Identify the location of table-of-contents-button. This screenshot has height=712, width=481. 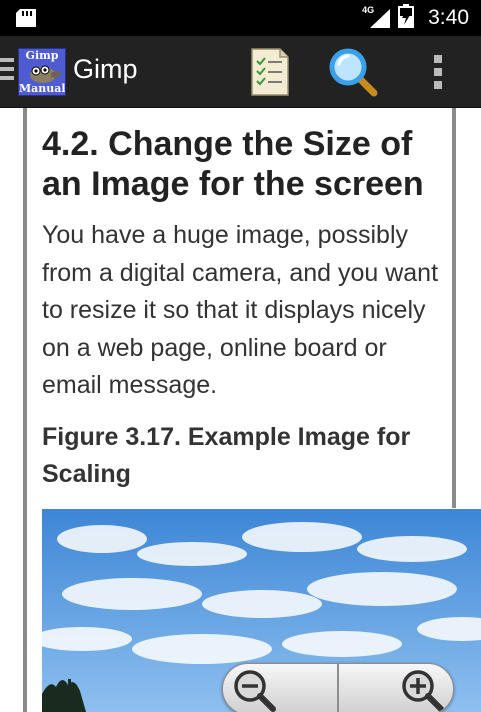
(270, 72).